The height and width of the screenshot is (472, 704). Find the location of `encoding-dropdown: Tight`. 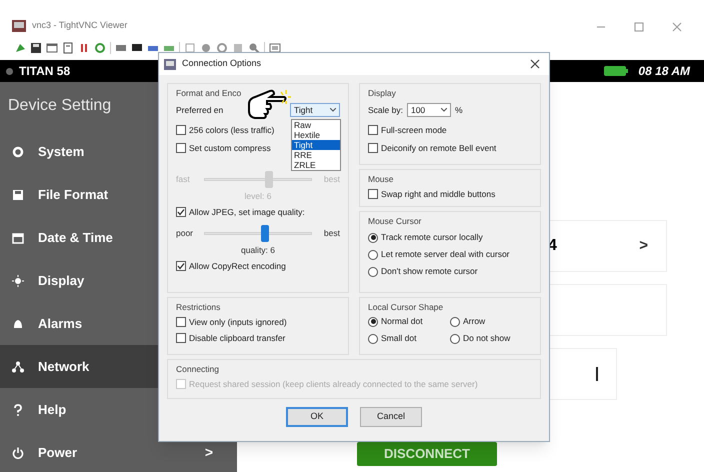

encoding-dropdown: Tight is located at coordinates (315, 110).